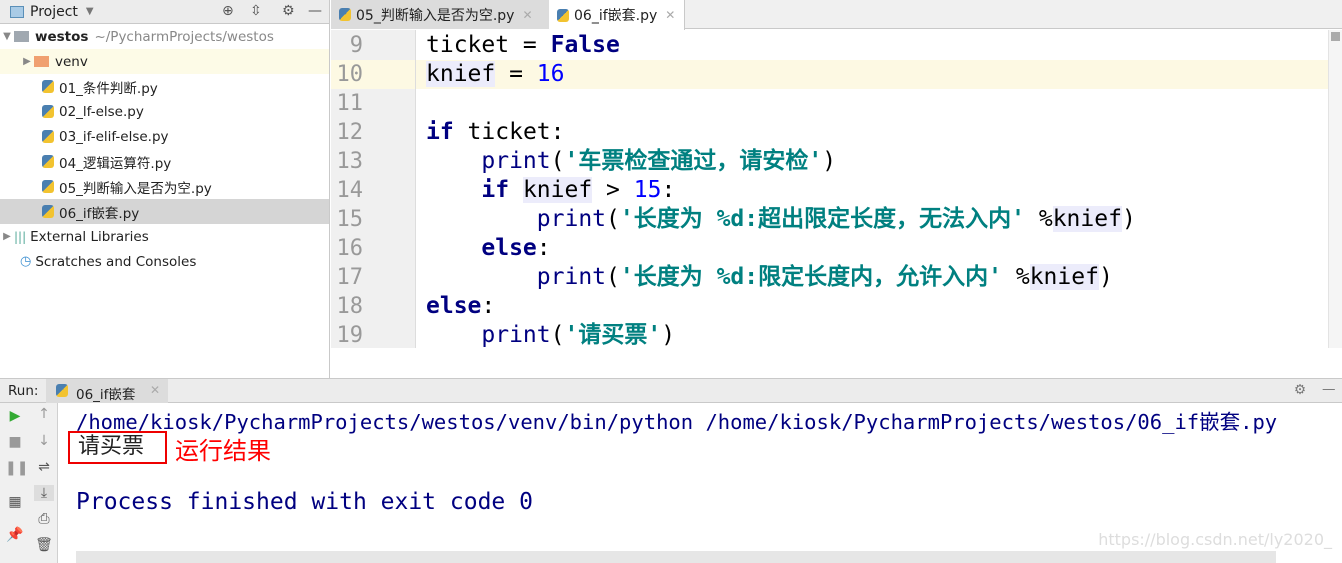 This screenshot has height=563, width=1342. What do you see at coordinates (44, 414) in the screenshot?
I see `up-arrow-icon: ↑` at bounding box center [44, 414].